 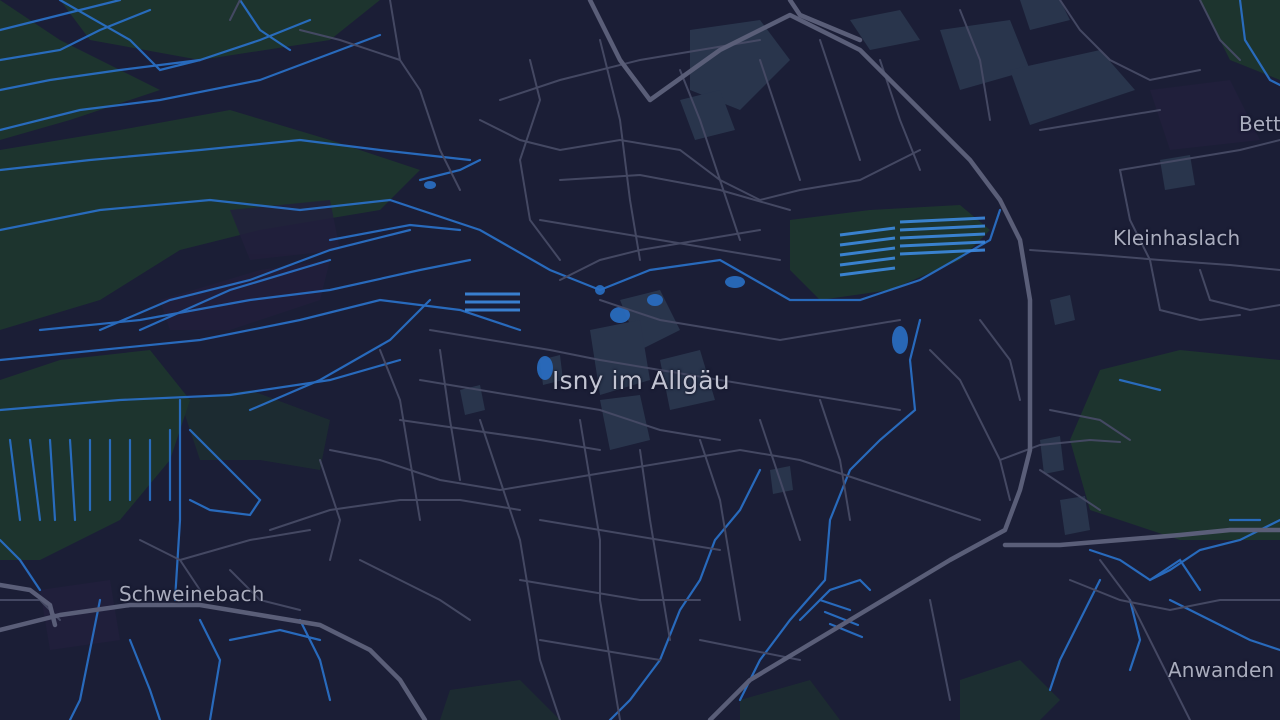 What do you see at coordinates (191, 594) in the screenshot?
I see `place-label-schweinebach: Schweinebach` at bounding box center [191, 594].